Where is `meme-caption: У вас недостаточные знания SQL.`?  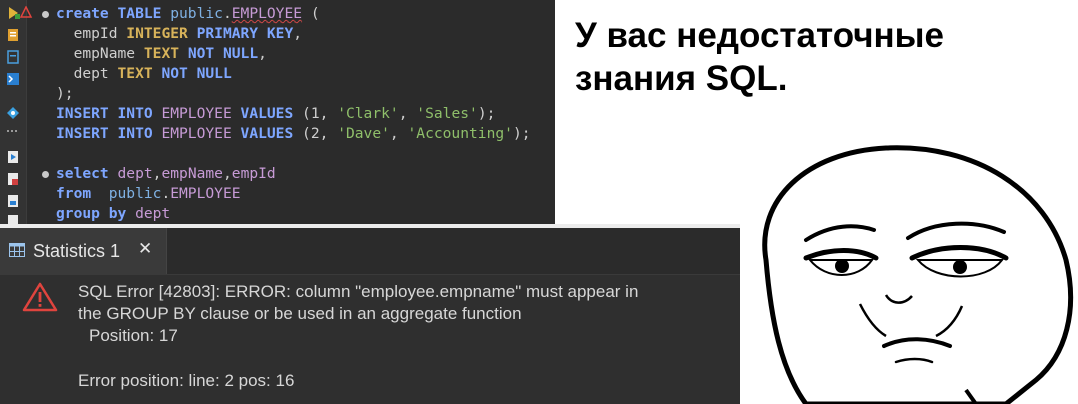 meme-caption: У вас недостаточные знания SQL. is located at coordinates (820, 57).